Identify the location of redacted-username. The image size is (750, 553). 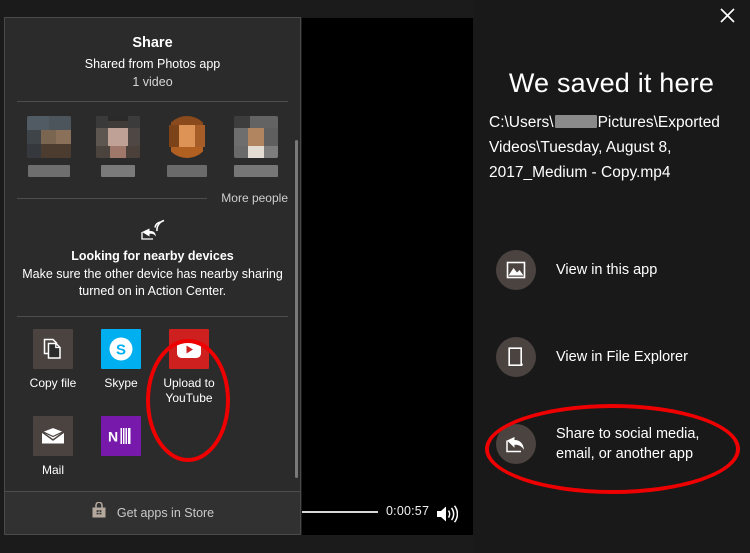
(575, 121).